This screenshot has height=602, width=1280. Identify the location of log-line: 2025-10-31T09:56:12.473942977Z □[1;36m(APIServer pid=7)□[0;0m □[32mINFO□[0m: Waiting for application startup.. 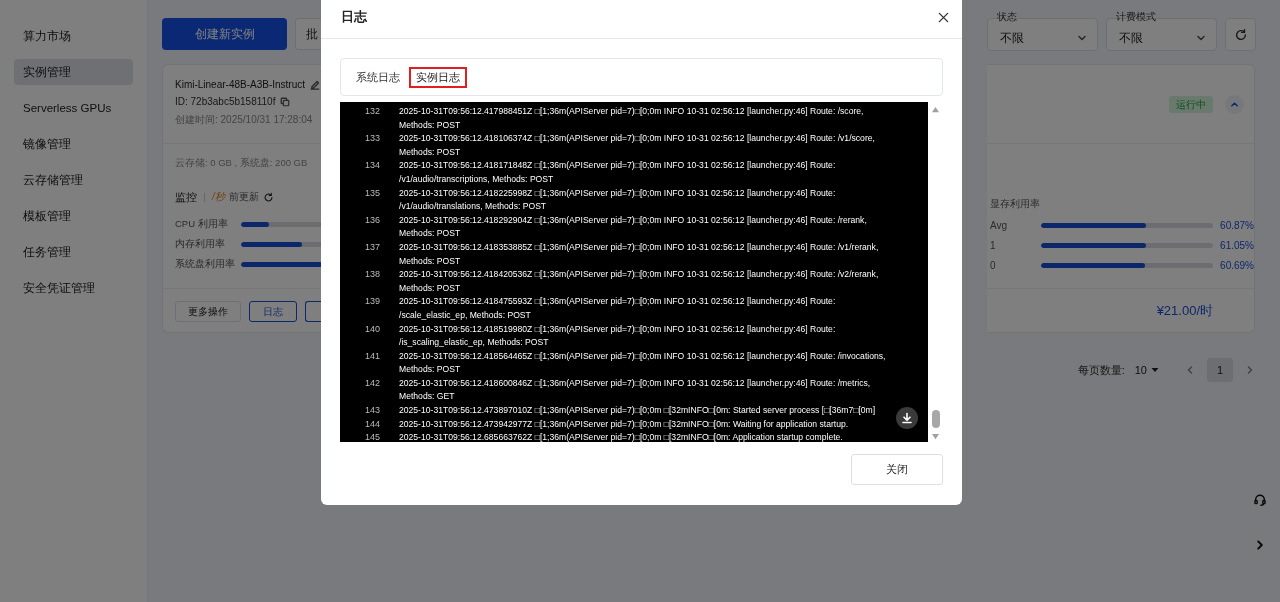
(624, 424).